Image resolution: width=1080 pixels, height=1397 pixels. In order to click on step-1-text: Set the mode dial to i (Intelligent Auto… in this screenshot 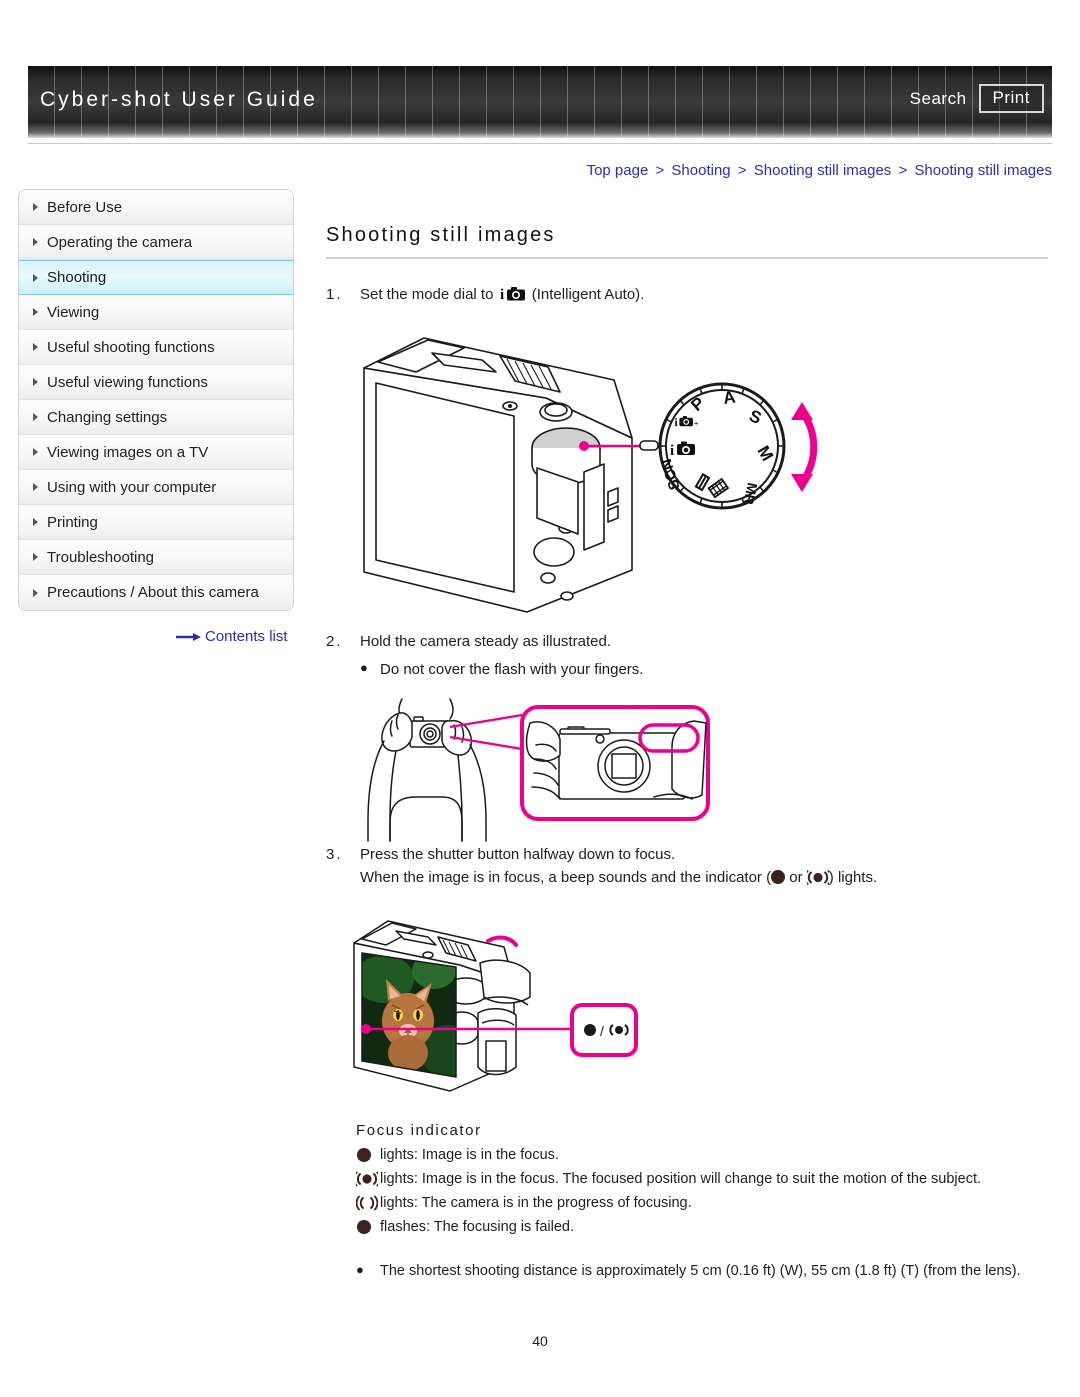, I will do `click(705, 294)`.